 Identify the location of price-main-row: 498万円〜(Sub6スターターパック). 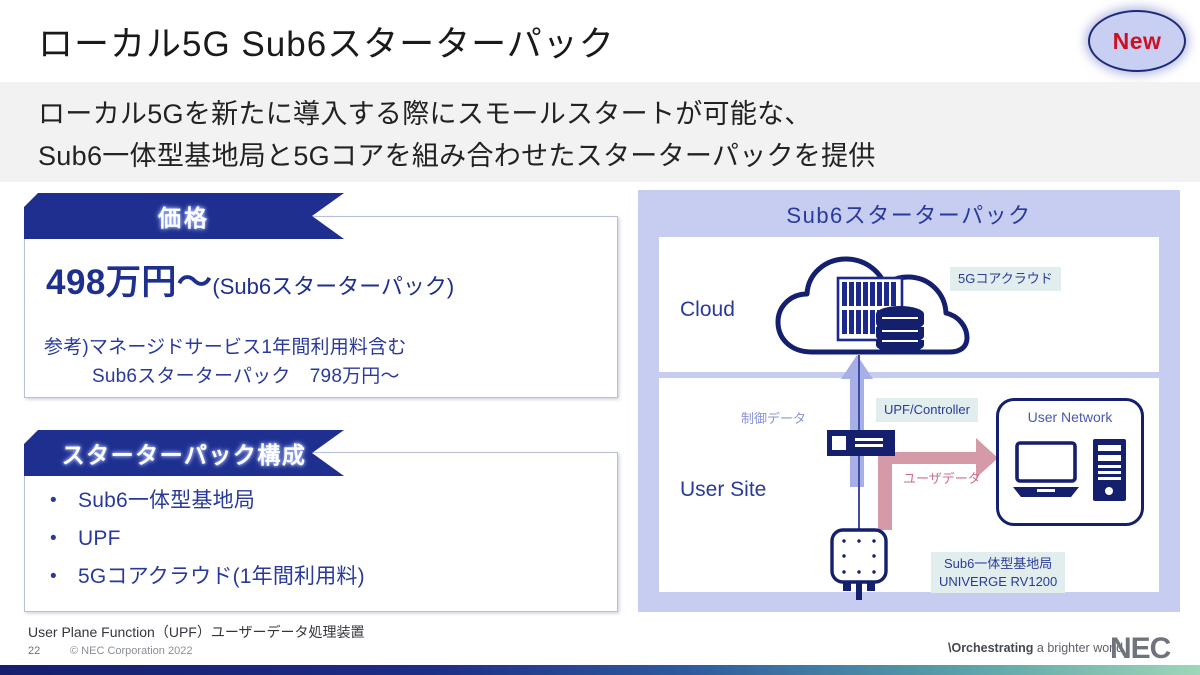
(250, 279).